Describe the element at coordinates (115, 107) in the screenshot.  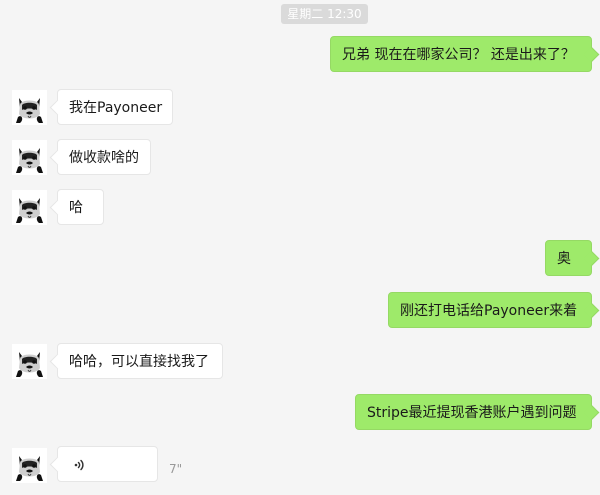
I see `chat-bubble-received: 我在Payoneer` at that location.